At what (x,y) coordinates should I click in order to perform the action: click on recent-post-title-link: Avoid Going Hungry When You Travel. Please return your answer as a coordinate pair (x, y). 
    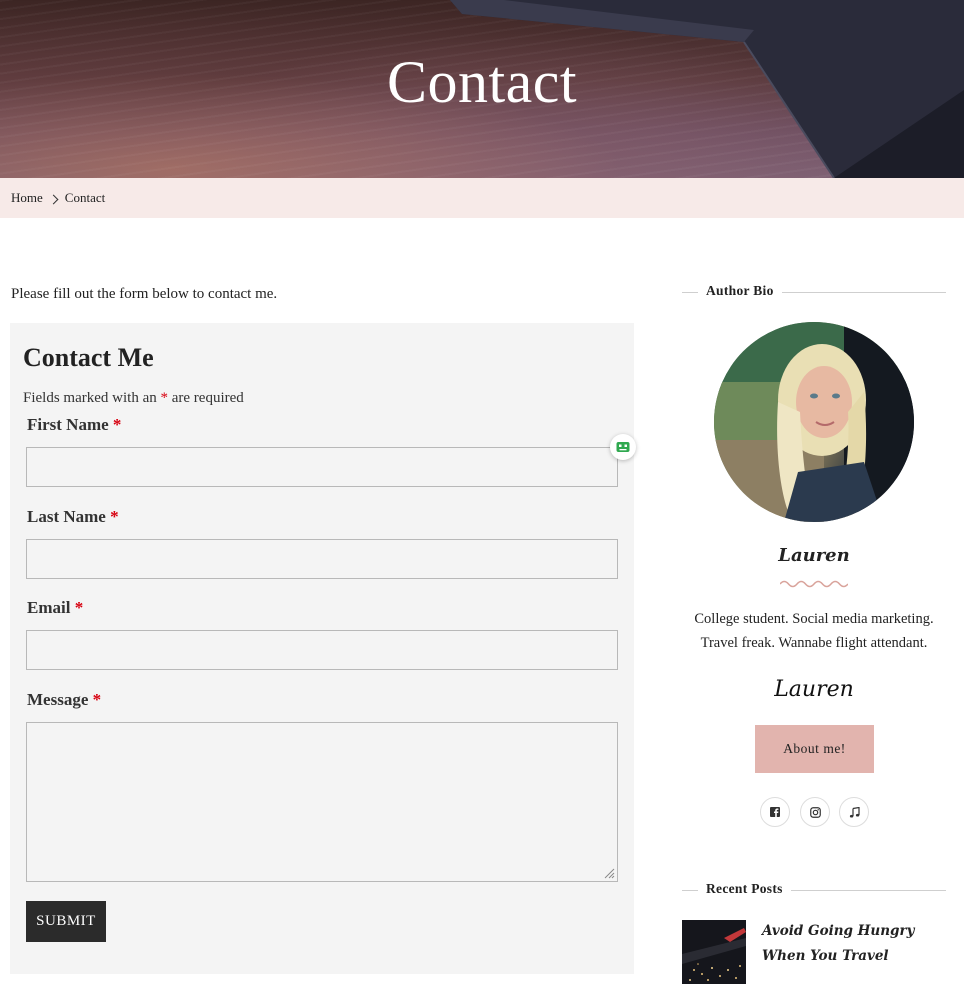
    Looking at the image, I should click on (855, 944).